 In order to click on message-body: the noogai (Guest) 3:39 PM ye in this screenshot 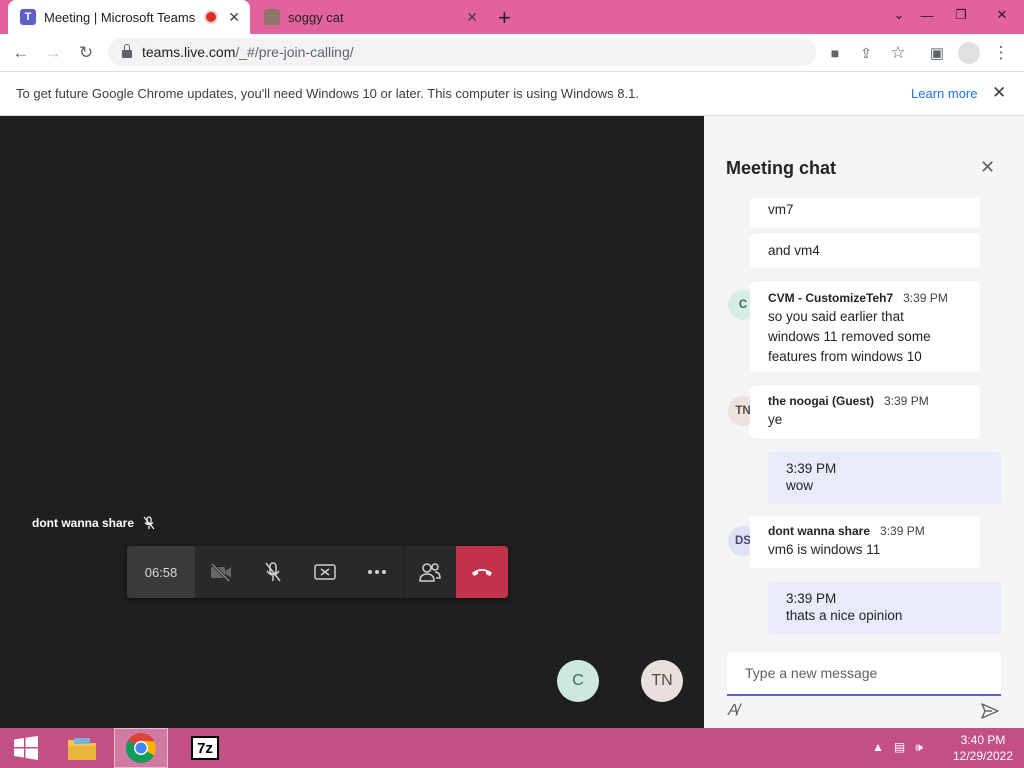, I will do `click(848, 412)`.